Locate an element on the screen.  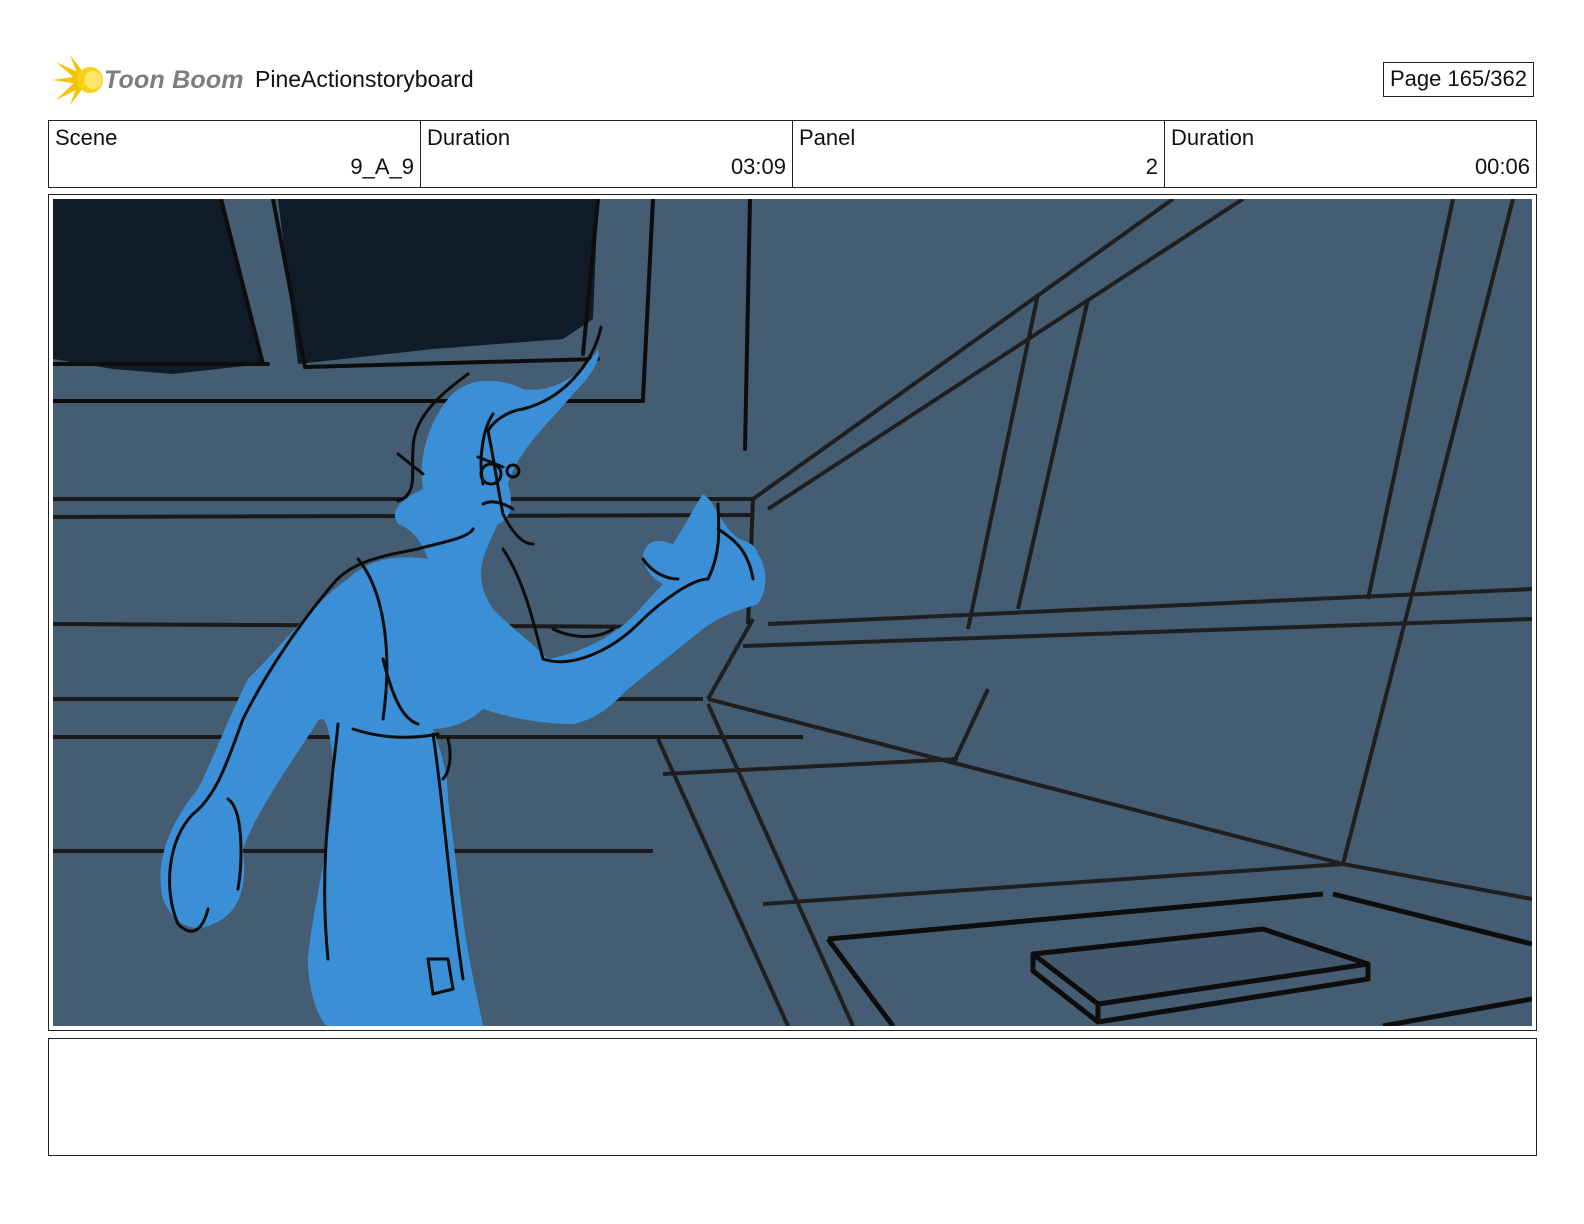
starburst-icon is located at coordinates (77, 80).